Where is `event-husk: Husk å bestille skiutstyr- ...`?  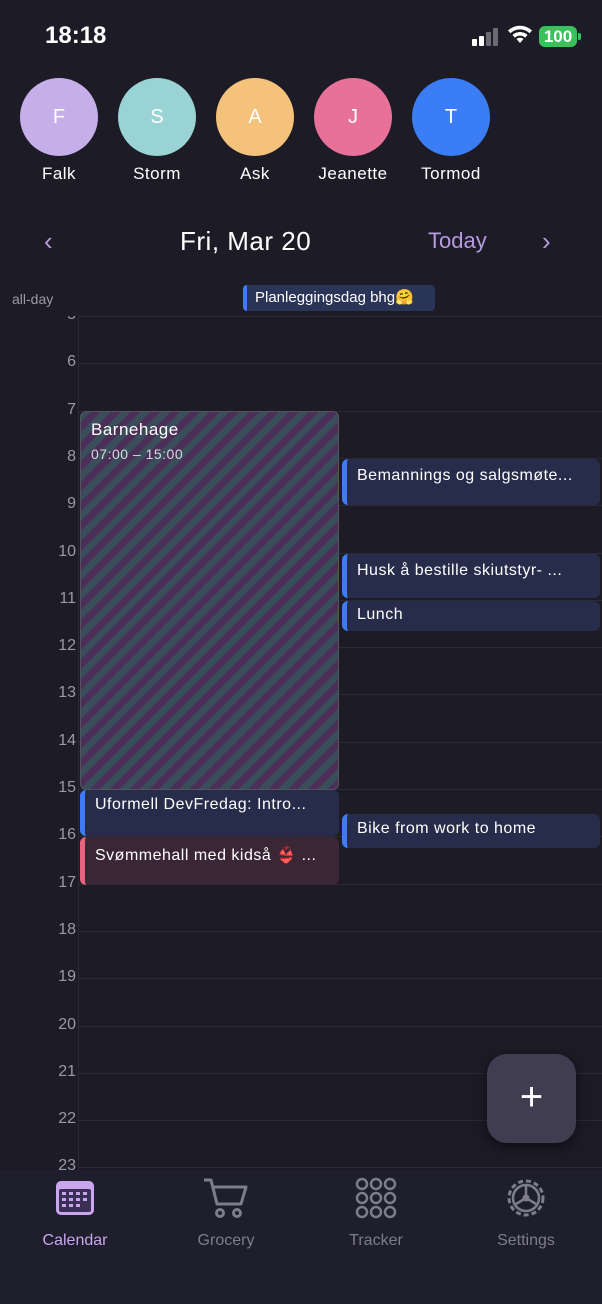 event-husk: Husk å bestille skiutstyr- ... is located at coordinates (471, 576).